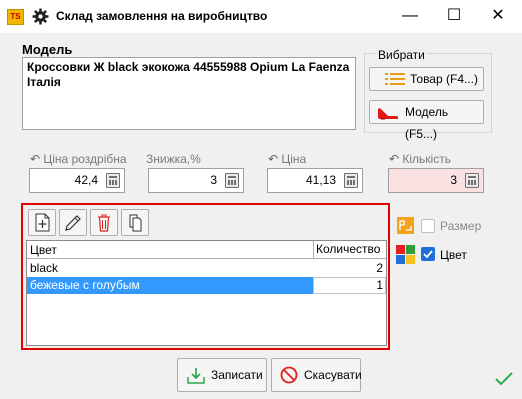 Image resolution: width=522 pixels, height=399 pixels. Describe the element at coordinates (504, 379) in the screenshot. I see `check-status-icon` at that location.